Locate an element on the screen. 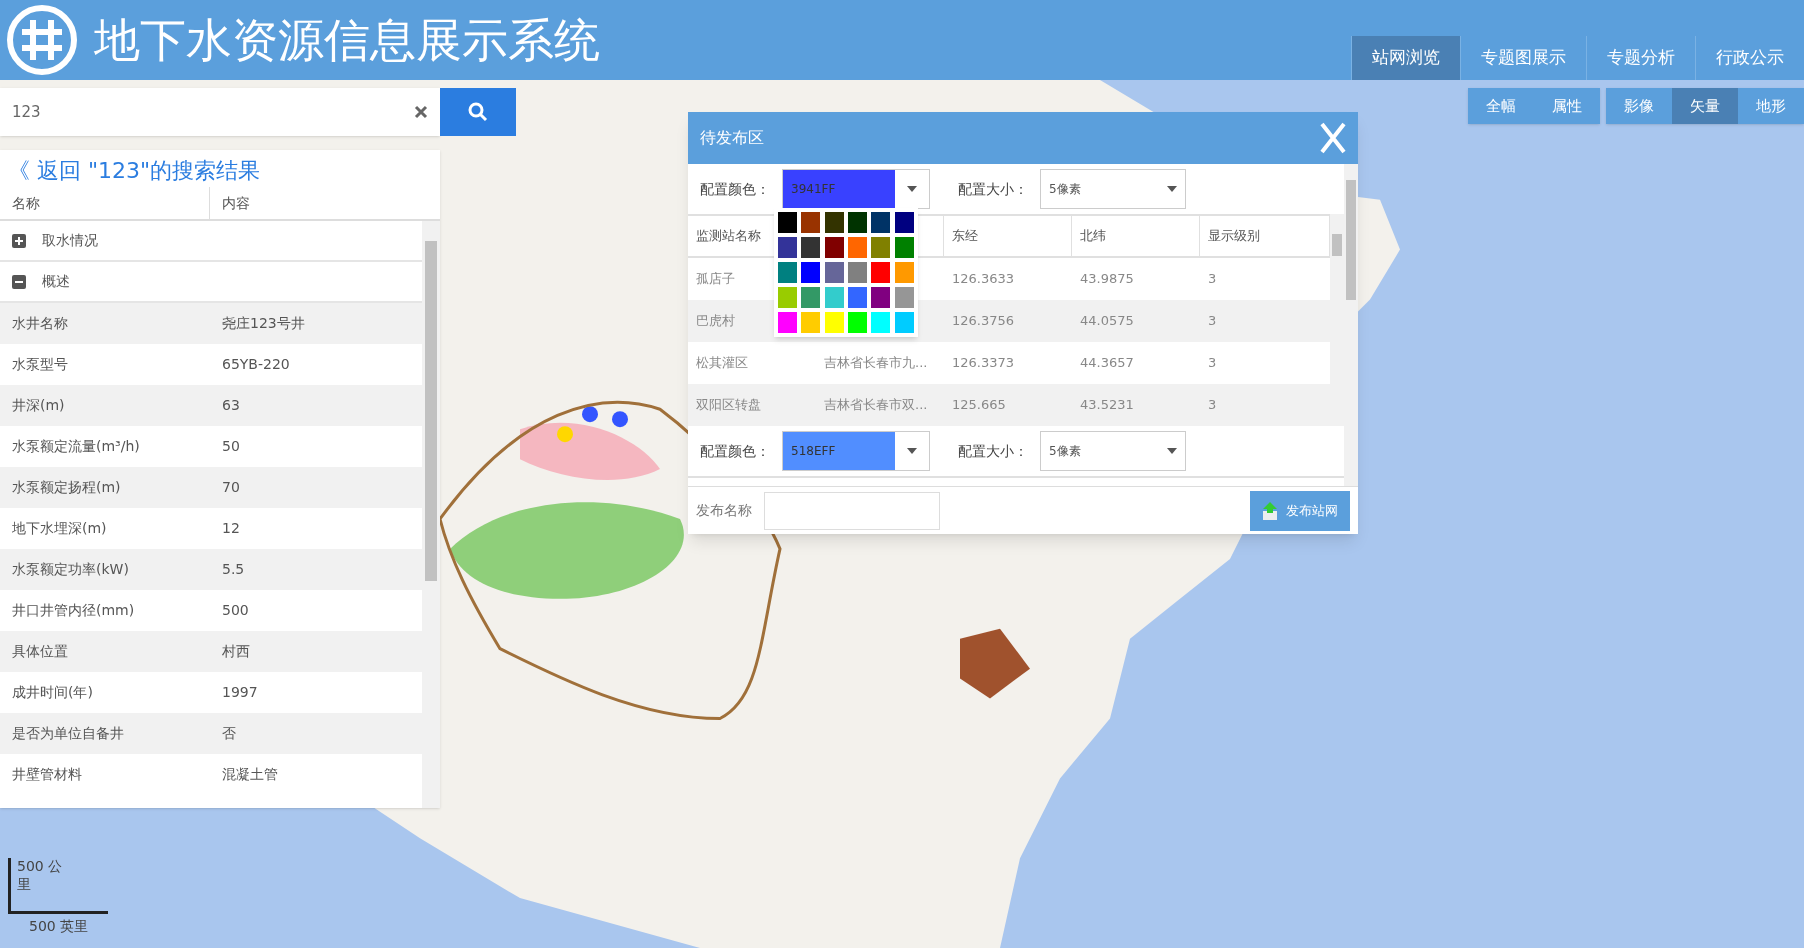 This screenshot has height=948, width=1804. property-name: 水泵型号 is located at coordinates (40, 364).